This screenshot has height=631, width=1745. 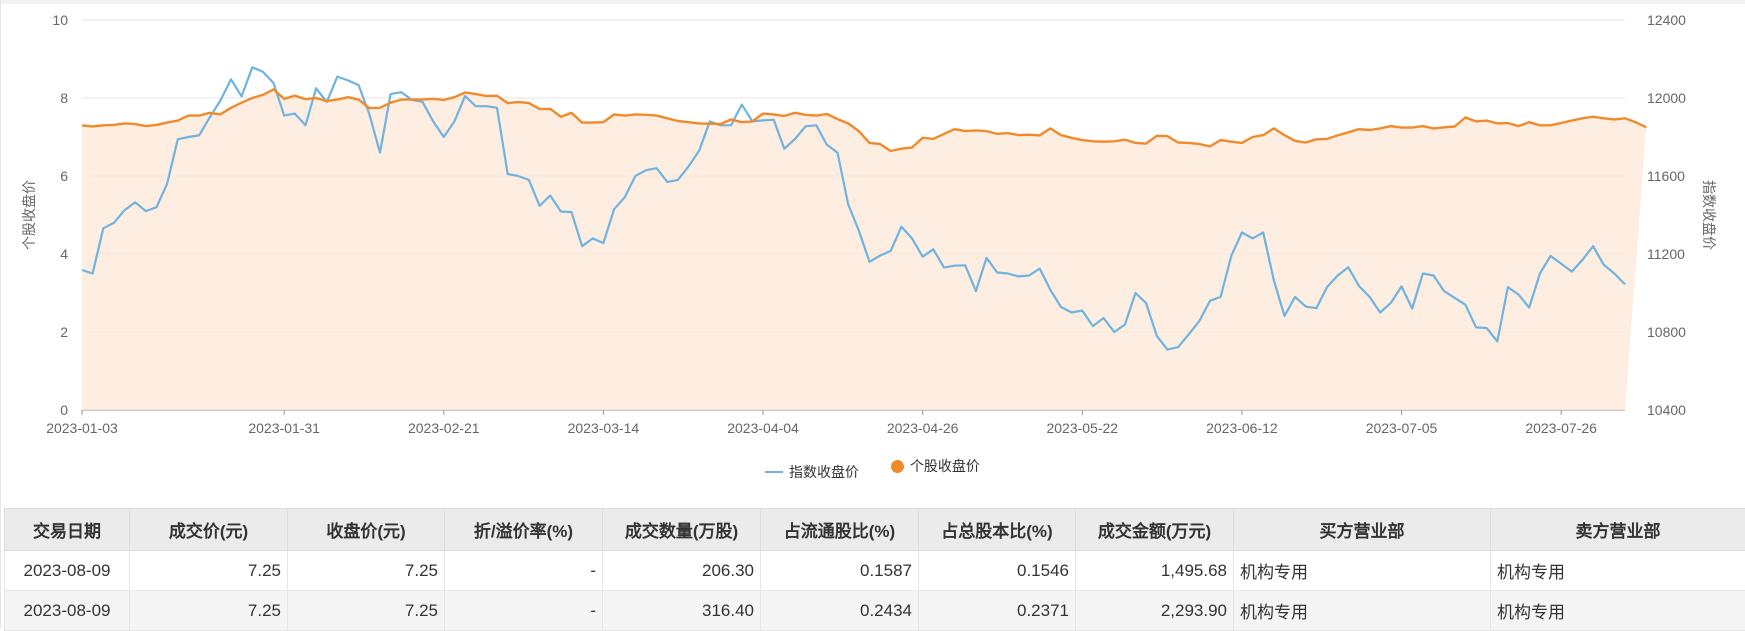 I want to click on x-tick-label: 2023-01-31, so click(x=284, y=428).